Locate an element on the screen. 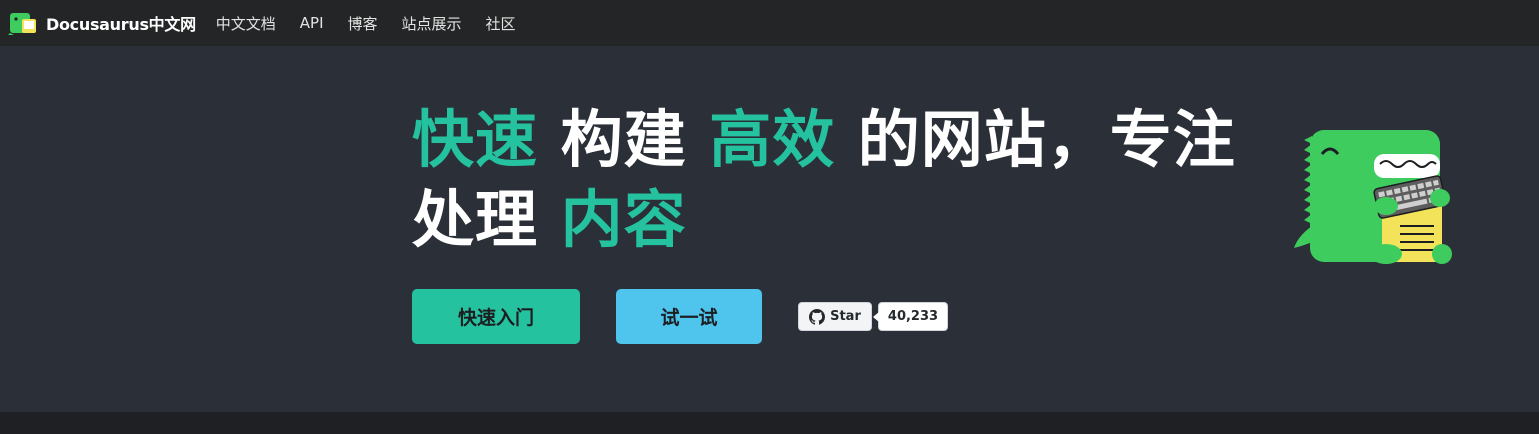 This screenshot has width=1539, height=434. docusaurus-logo-icon is located at coordinates (22, 24).